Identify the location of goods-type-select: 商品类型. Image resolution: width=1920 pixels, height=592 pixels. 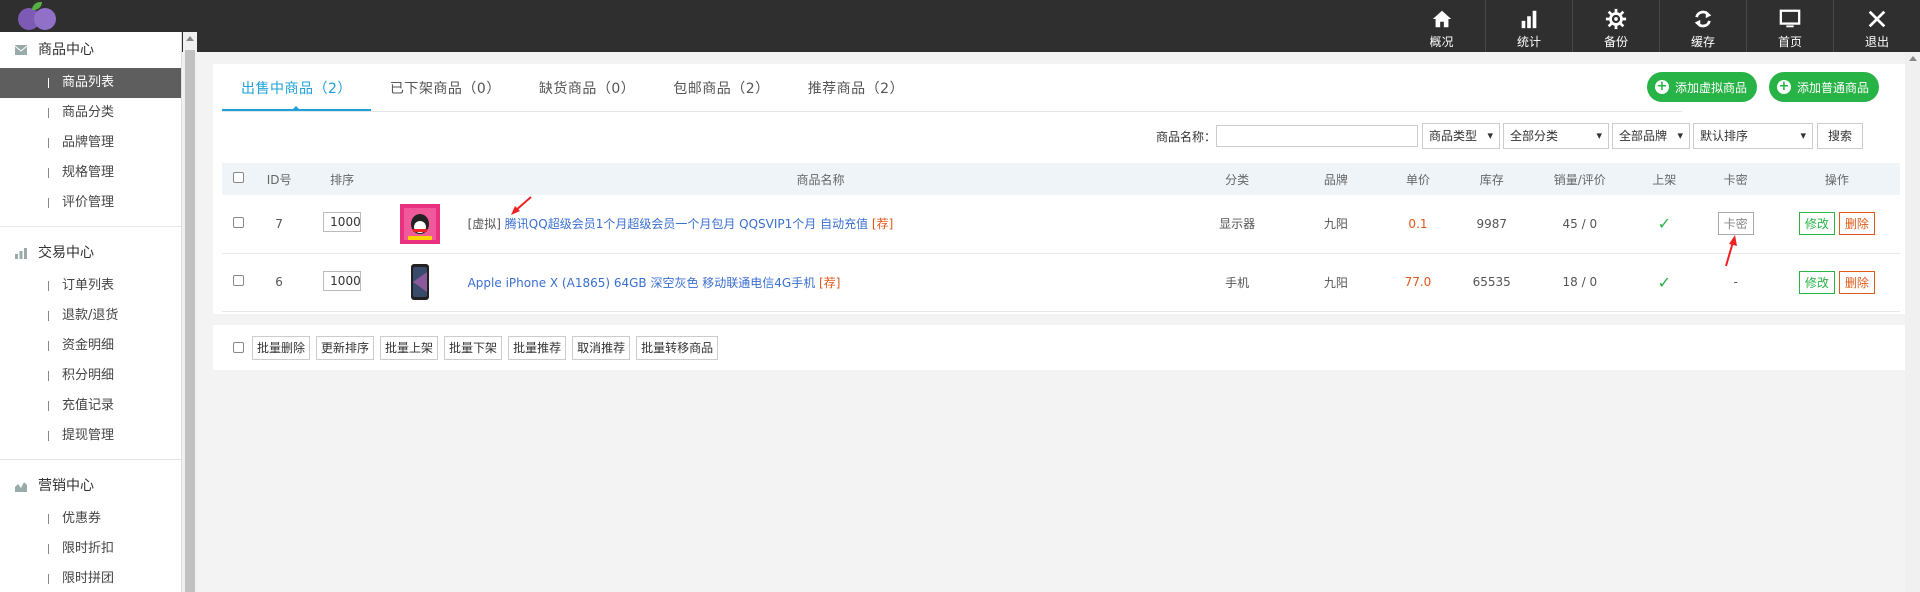
(1461, 136).